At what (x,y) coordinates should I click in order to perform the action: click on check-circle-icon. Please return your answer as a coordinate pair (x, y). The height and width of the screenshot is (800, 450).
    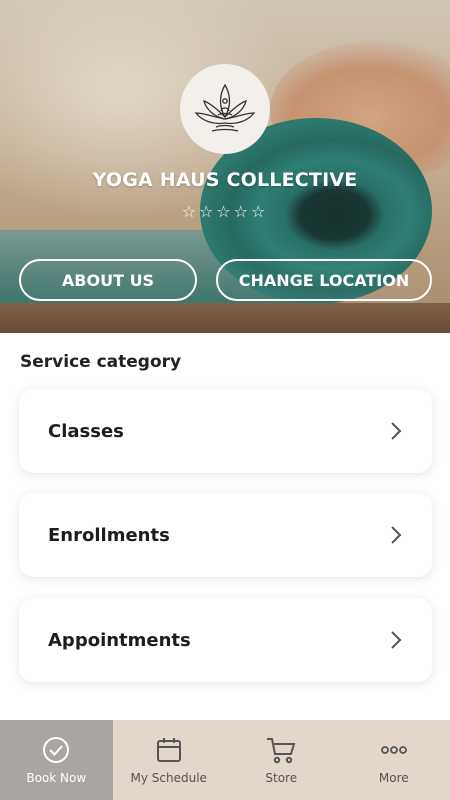
    Looking at the image, I should click on (56, 750).